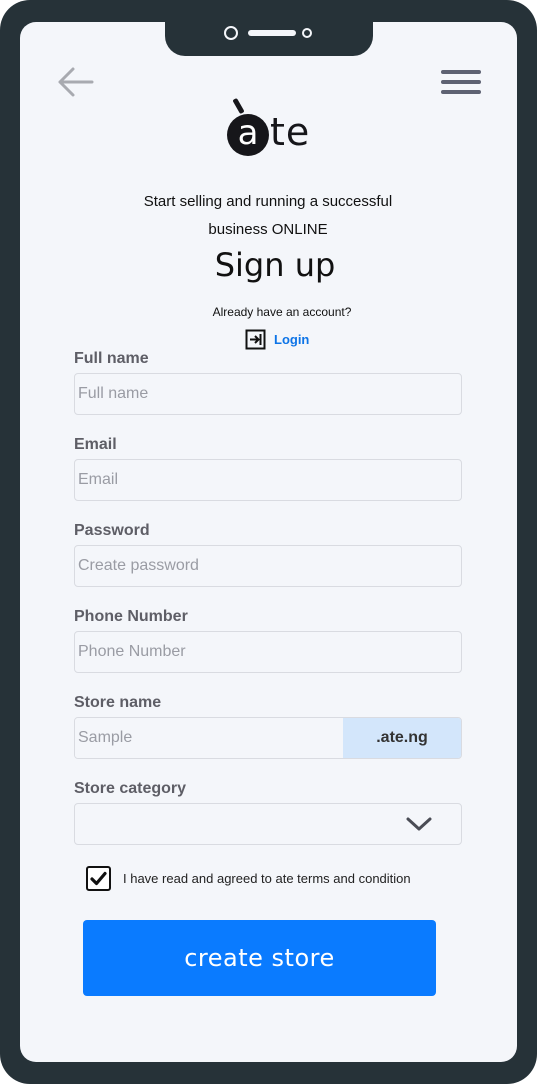 Image resolution: width=537 pixels, height=1084 pixels. Describe the element at coordinates (268, 480) in the screenshot. I see `email-input` at that location.